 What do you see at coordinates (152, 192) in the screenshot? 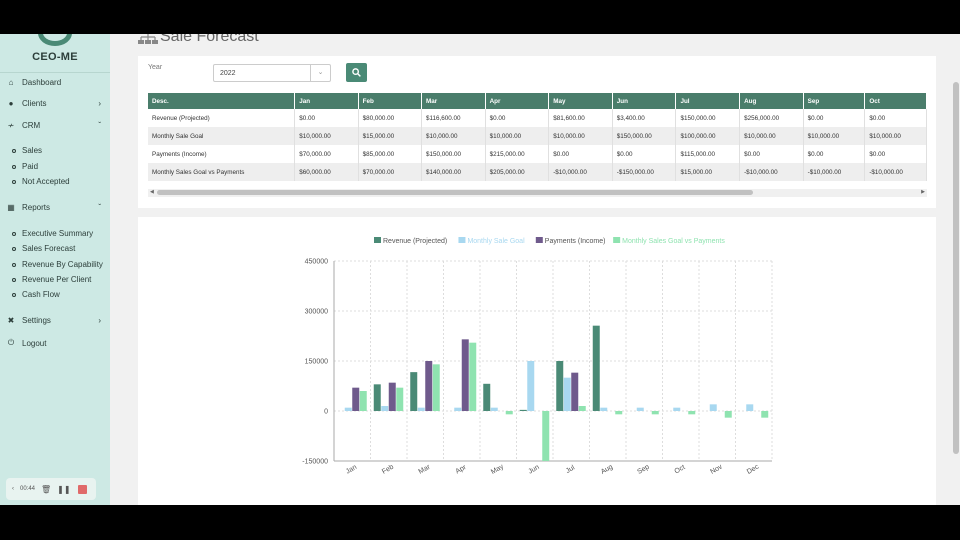
I see `scroll-left-icon: ◀` at bounding box center [152, 192].